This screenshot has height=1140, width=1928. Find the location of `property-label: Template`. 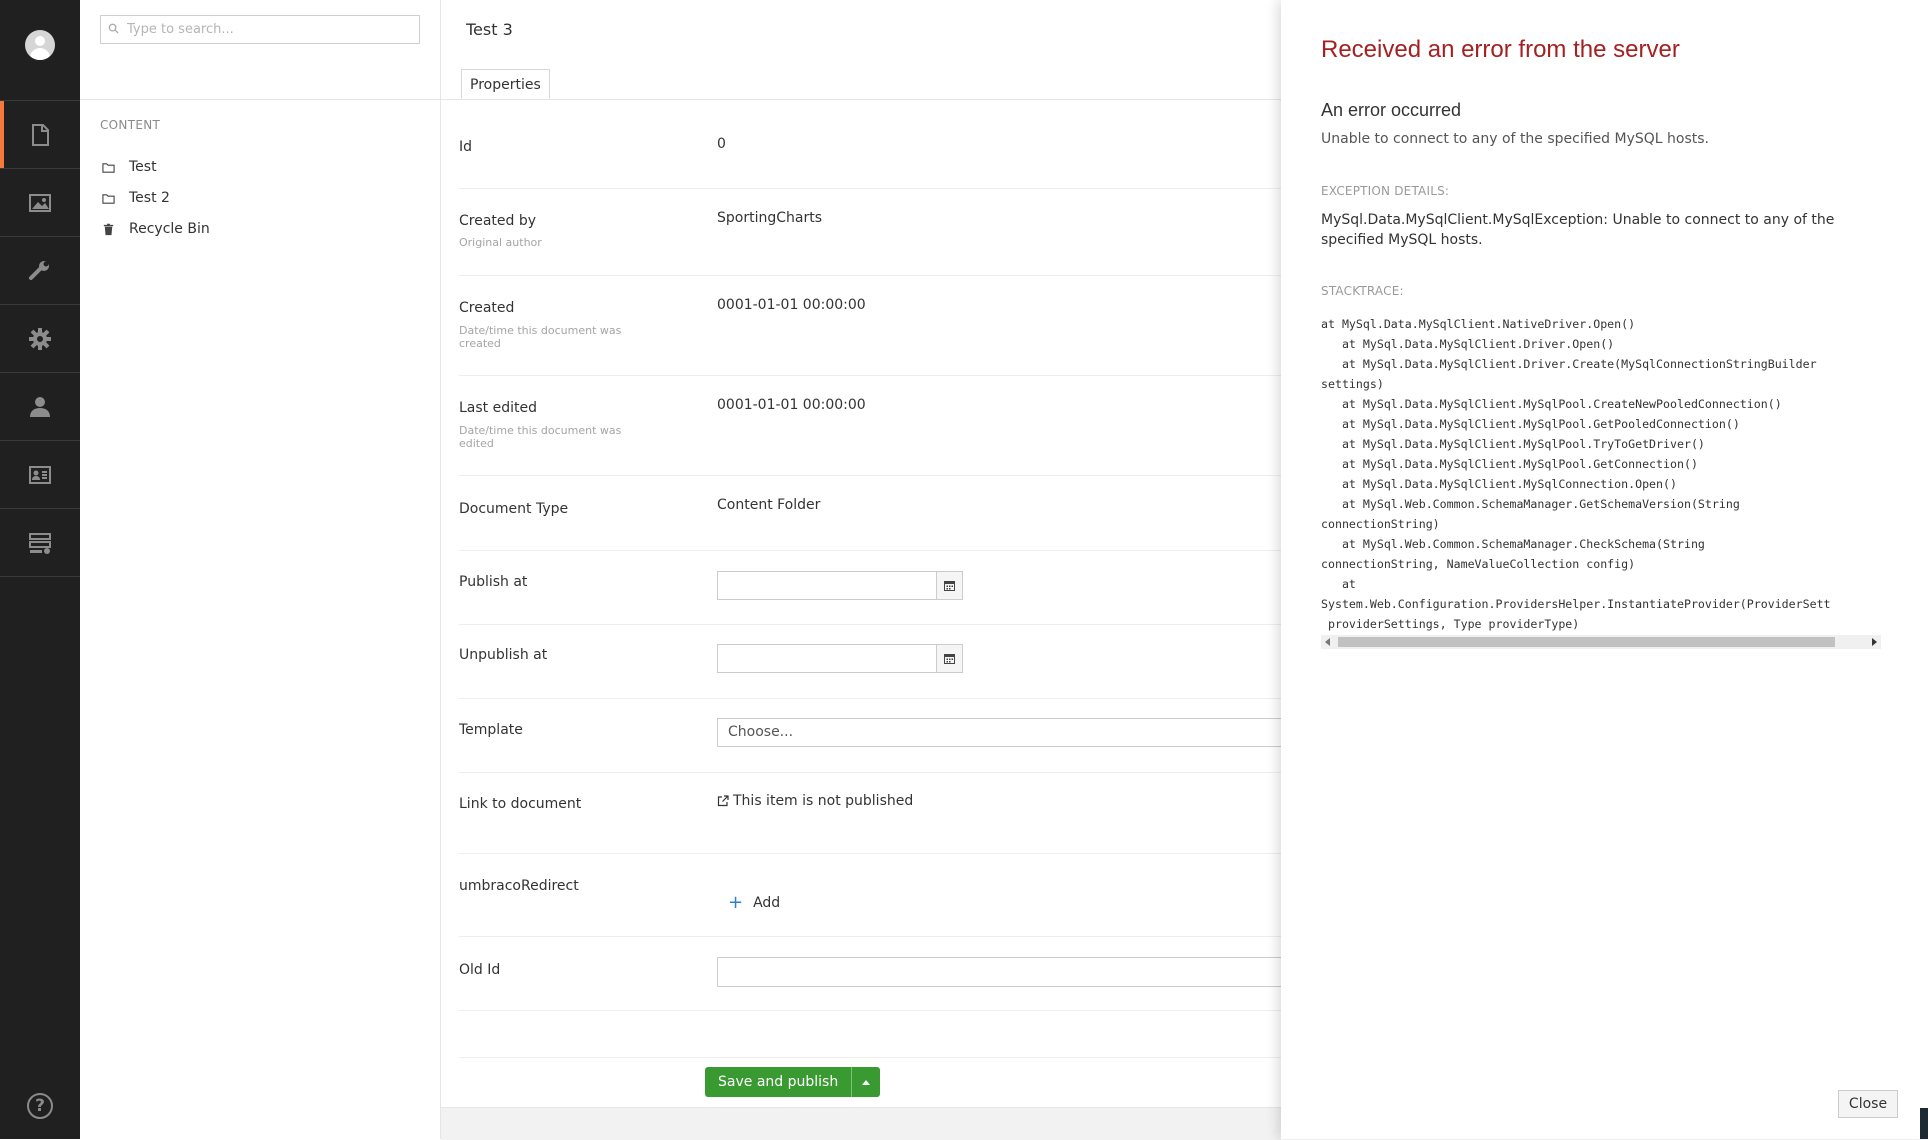

property-label: Template is located at coordinates (491, 730).